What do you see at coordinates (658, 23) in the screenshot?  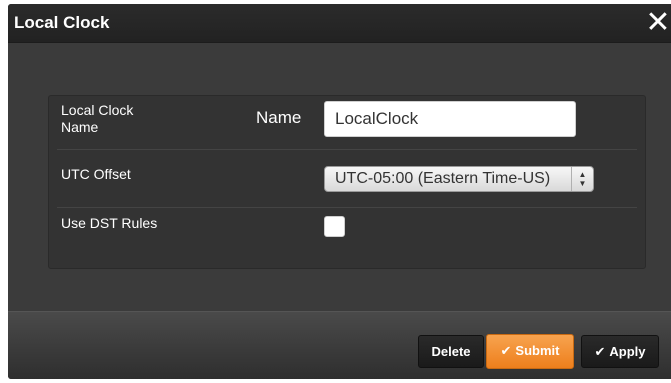 I see `close-icon: ✕` at bounding box center [658, 23].